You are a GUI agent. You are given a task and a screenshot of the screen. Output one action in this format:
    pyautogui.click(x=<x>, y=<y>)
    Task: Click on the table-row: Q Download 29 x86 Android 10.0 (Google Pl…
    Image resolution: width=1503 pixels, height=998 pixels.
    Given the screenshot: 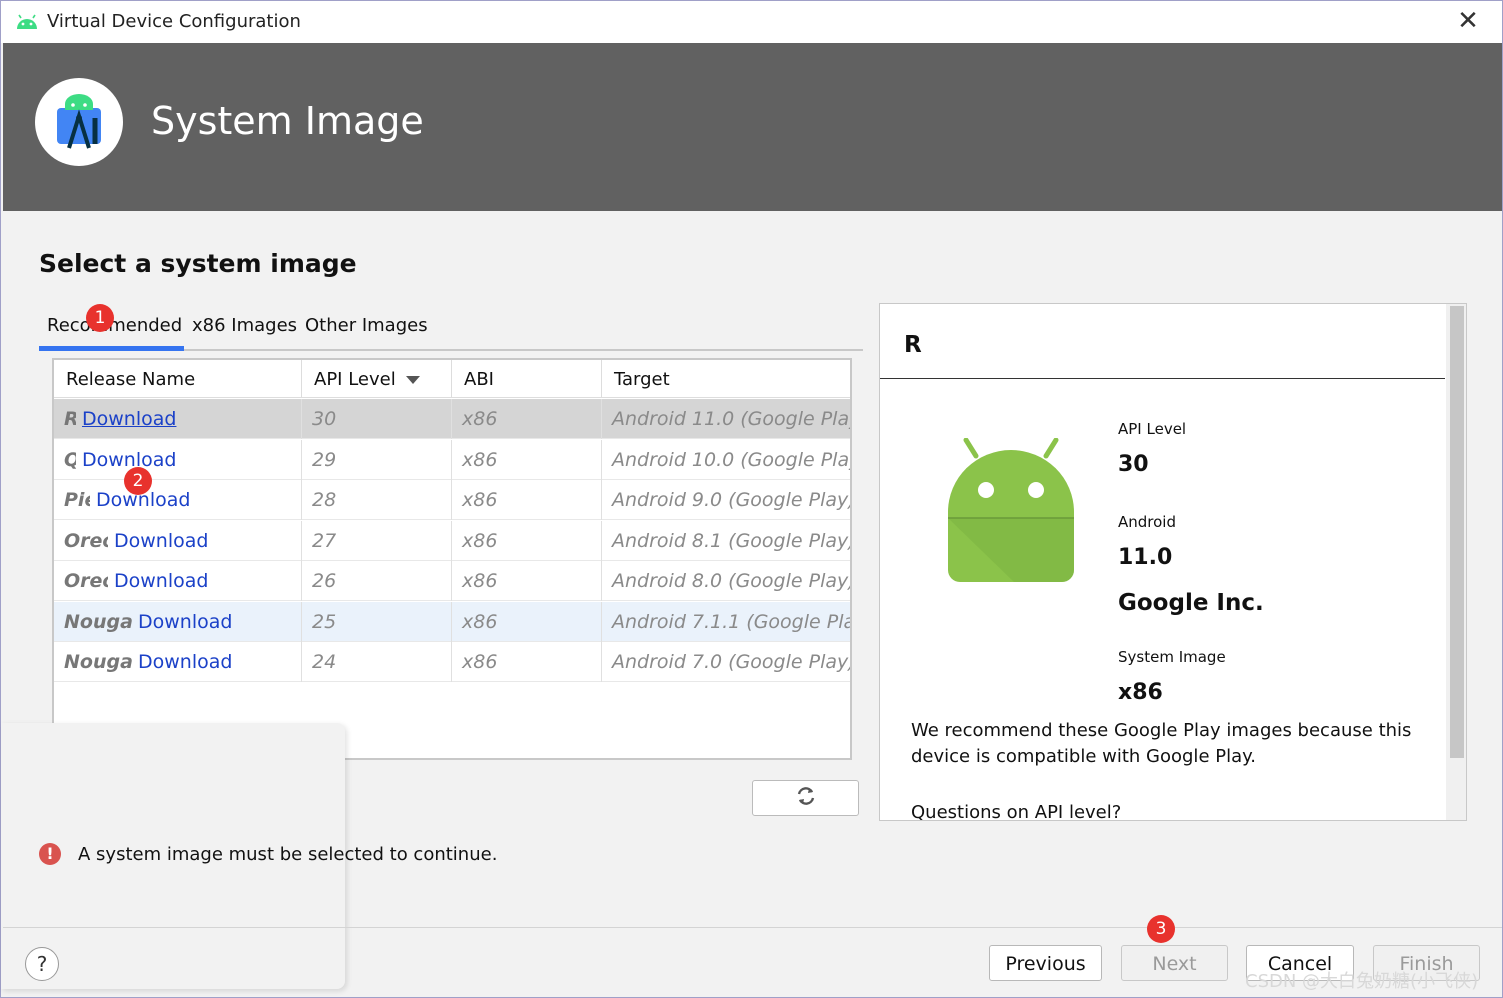 What is the action you would take?
    pyautogui.click(x=452, y=460)
    